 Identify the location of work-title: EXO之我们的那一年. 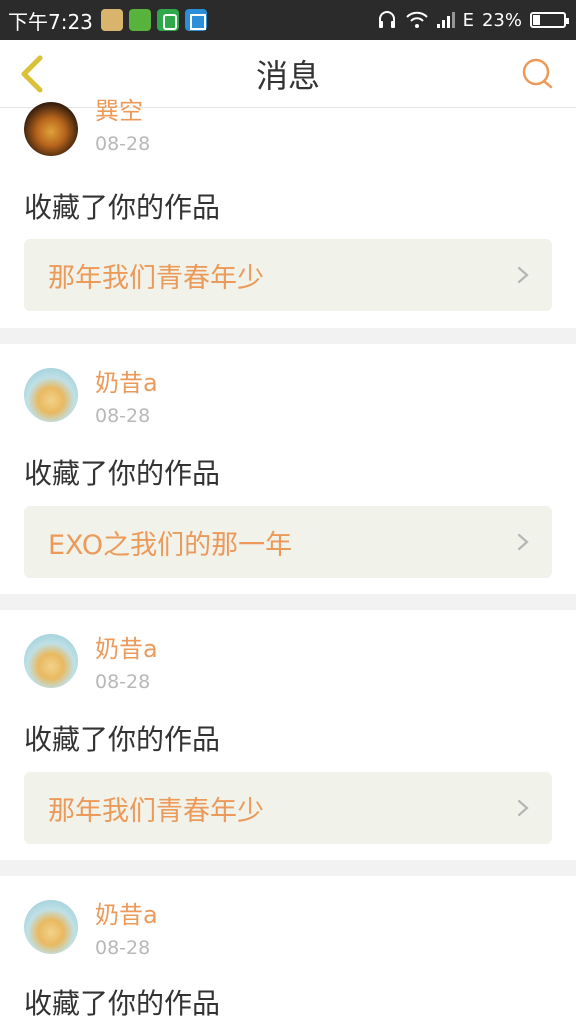
(170, 545).